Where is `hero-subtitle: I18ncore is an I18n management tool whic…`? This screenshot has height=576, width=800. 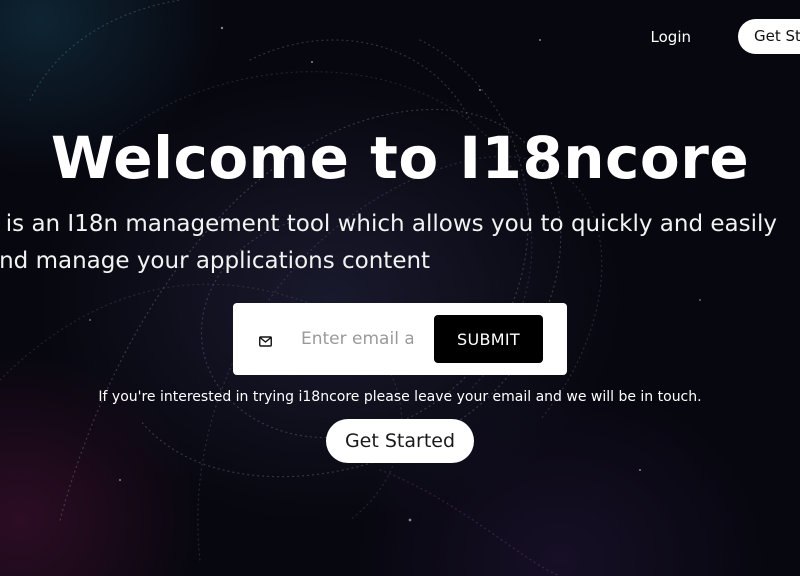 hero-subtitle: I18ncore is an I18n management tool whic… is located at coordinates (400, 243).